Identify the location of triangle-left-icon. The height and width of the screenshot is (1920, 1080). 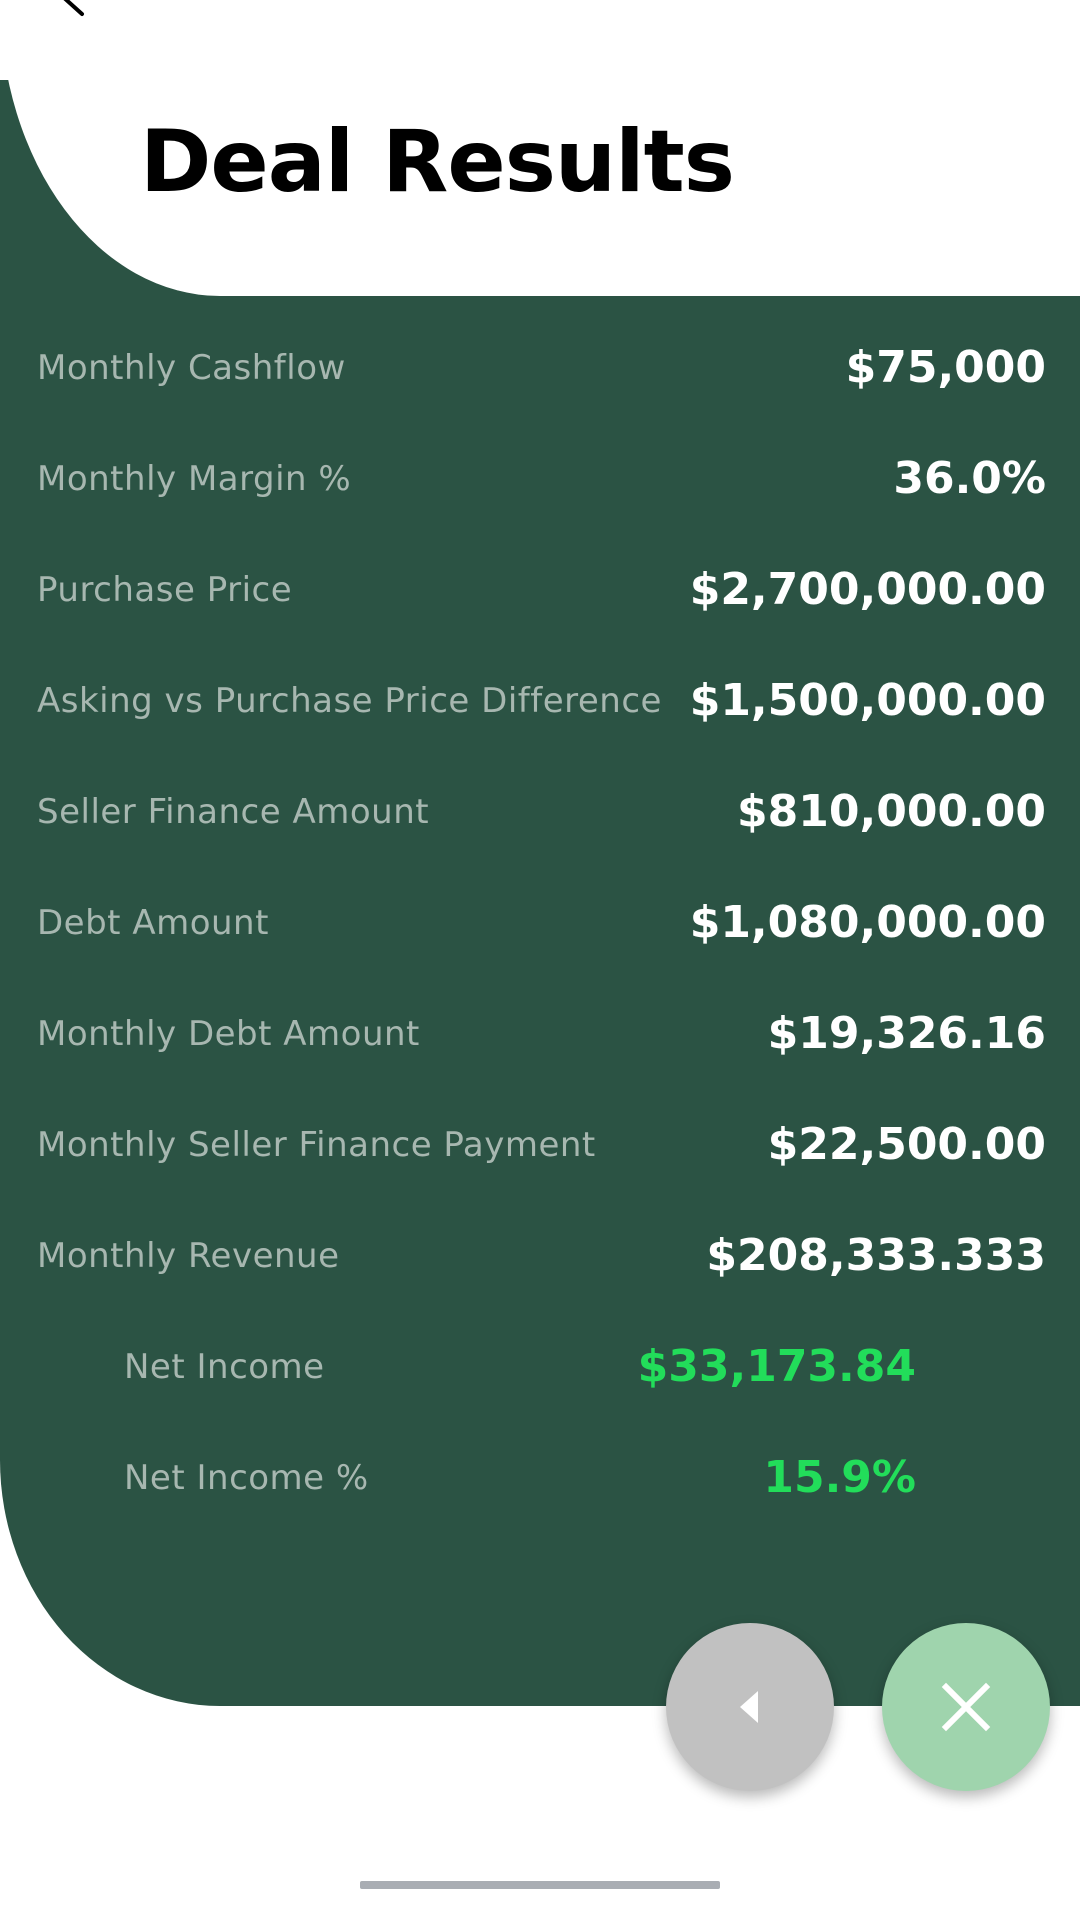
(749, 1707).